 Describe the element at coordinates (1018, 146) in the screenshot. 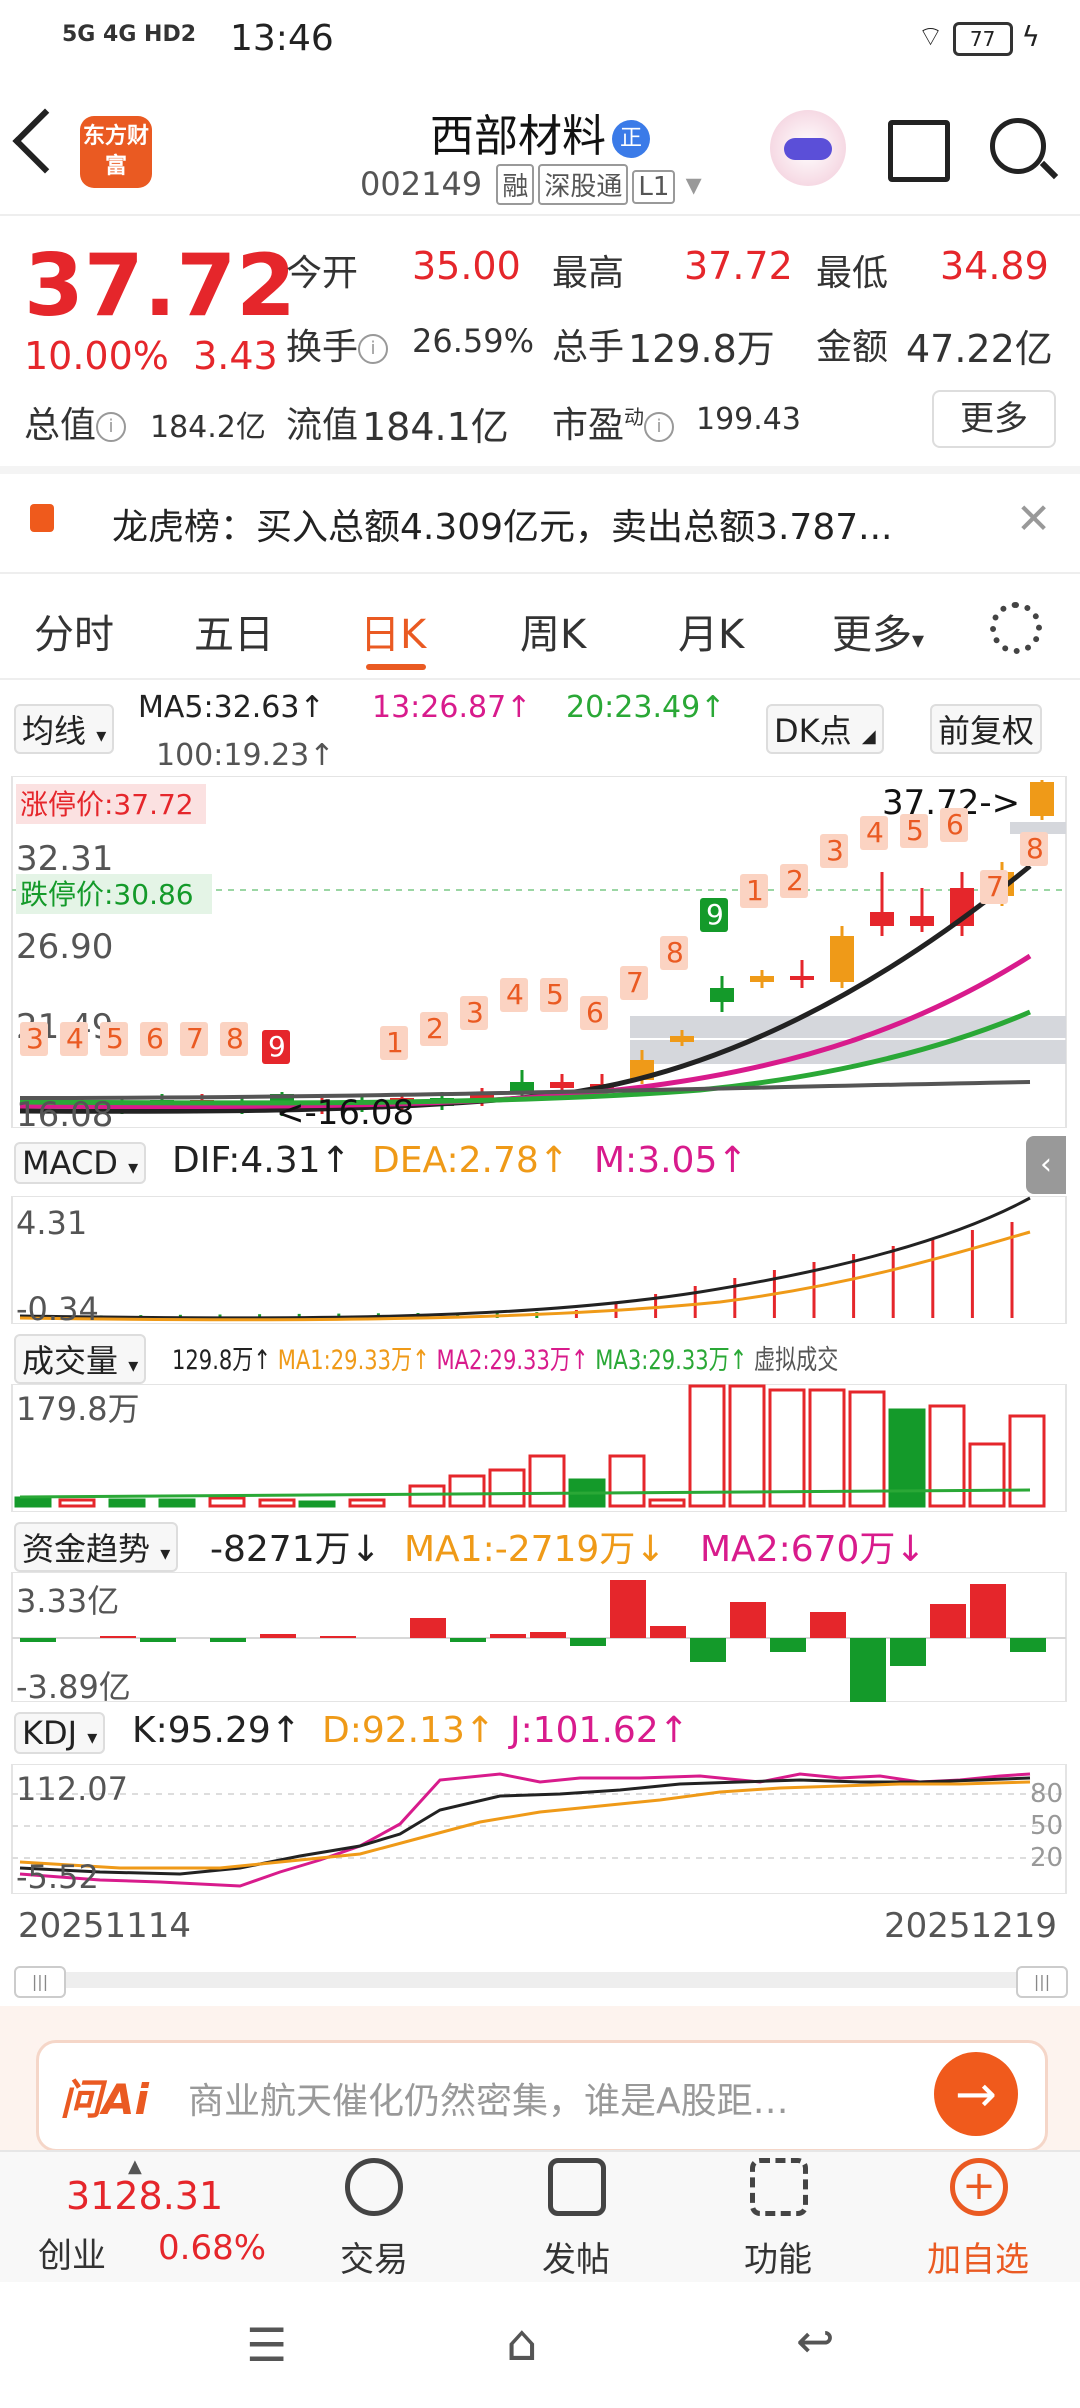

I see `search-icon` at that location.